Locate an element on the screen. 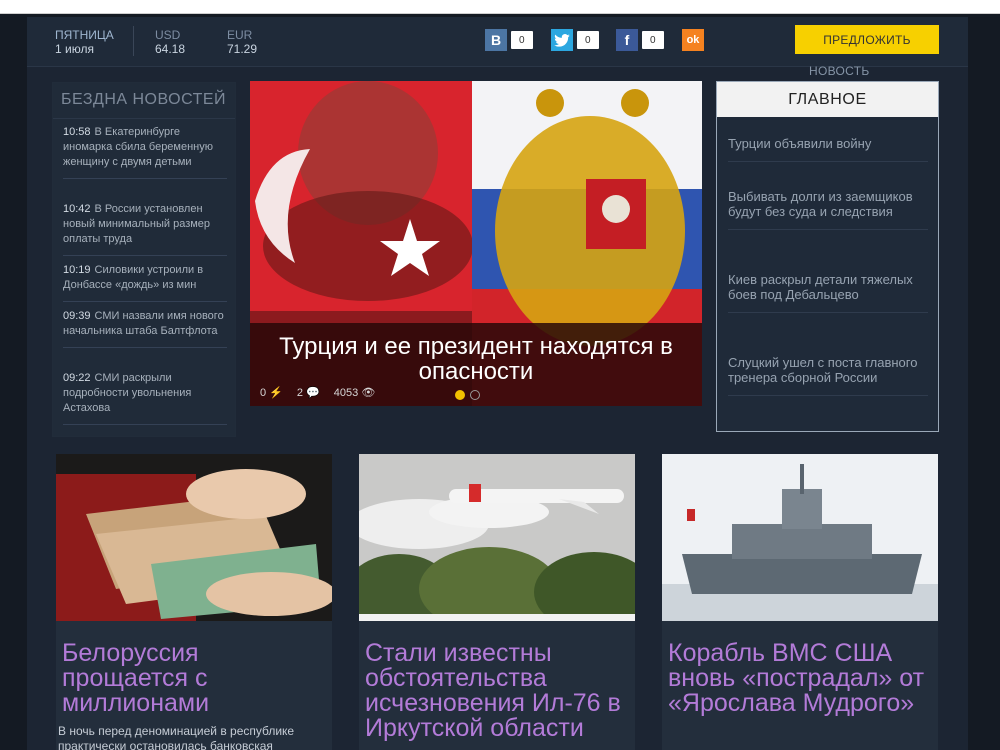  news-time: 09:39 is located at coordinates (77, 316).